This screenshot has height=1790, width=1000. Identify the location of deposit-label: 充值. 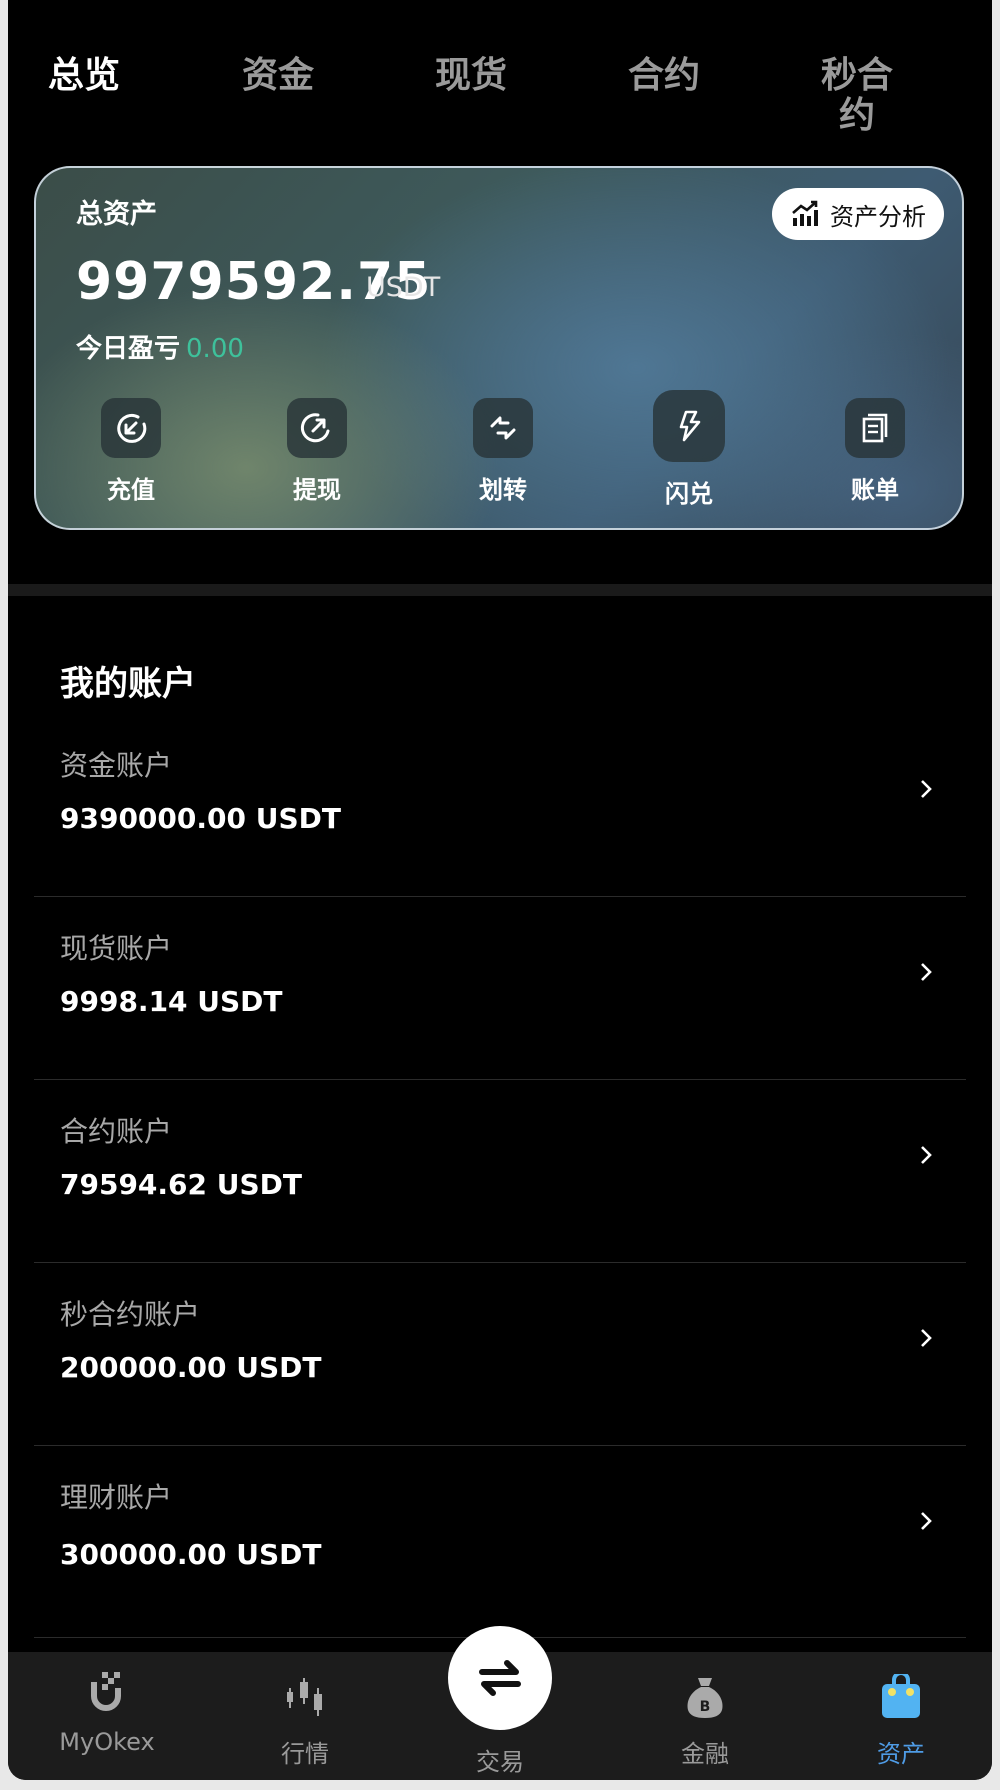
(131, 490).